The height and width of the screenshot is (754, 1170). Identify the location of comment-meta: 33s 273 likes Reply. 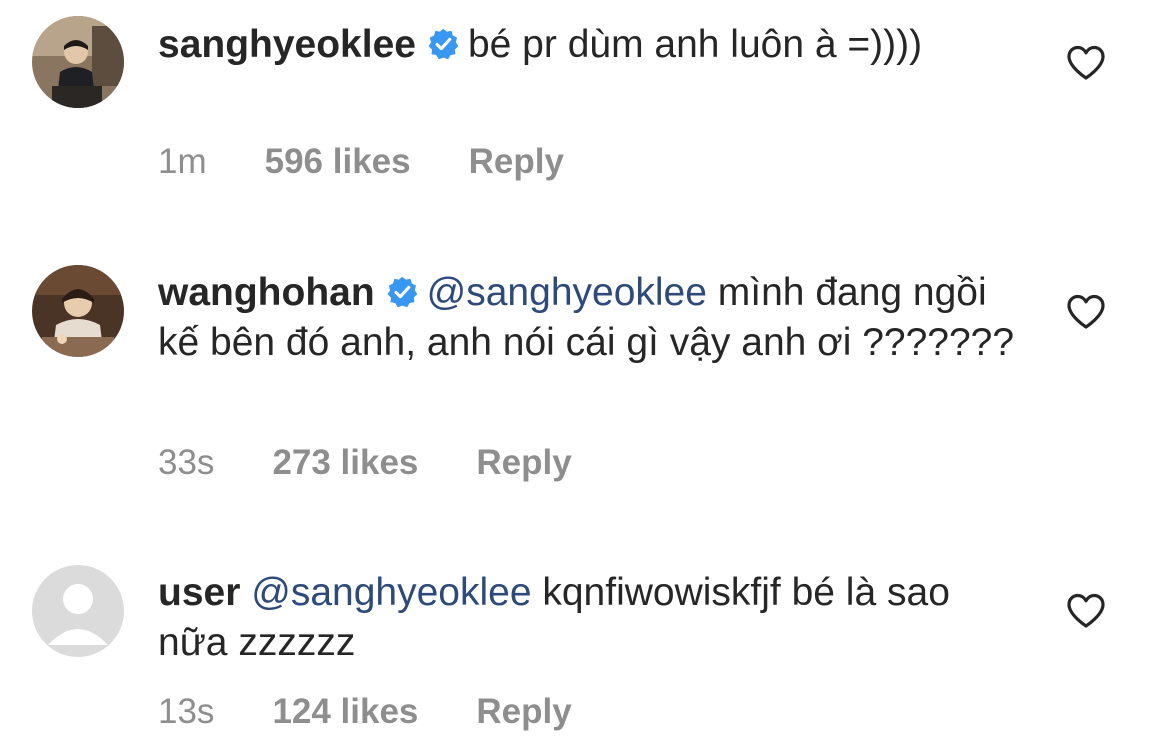
(365, 463).